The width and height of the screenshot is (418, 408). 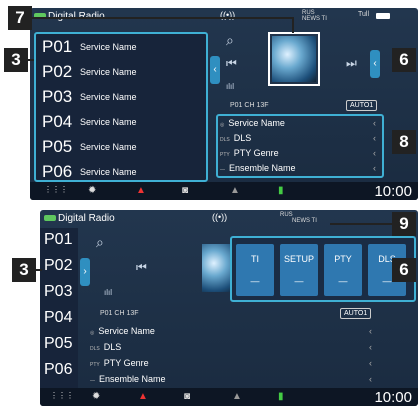 I want to click on callout-6-bottom: 6, so click(x=404, y=270).